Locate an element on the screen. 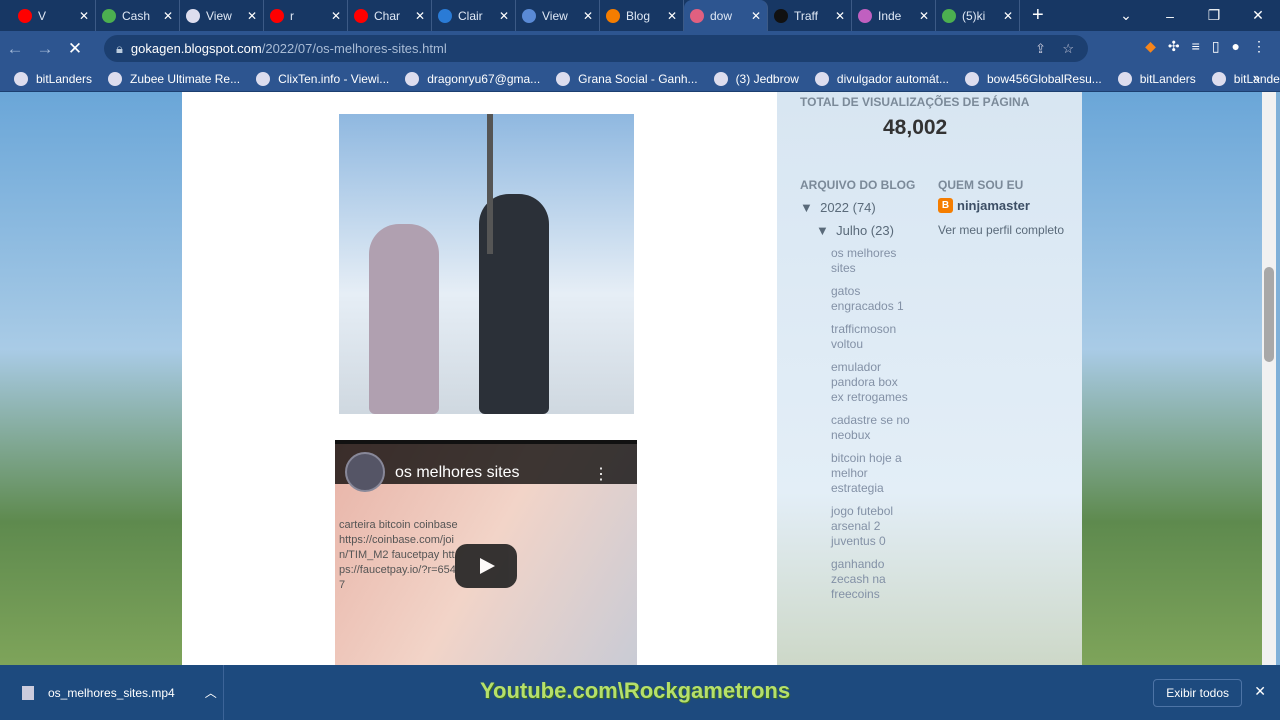 The image size is (1280, 720). lock-icon: 🔒︎ is located at coordinates (119, 48).